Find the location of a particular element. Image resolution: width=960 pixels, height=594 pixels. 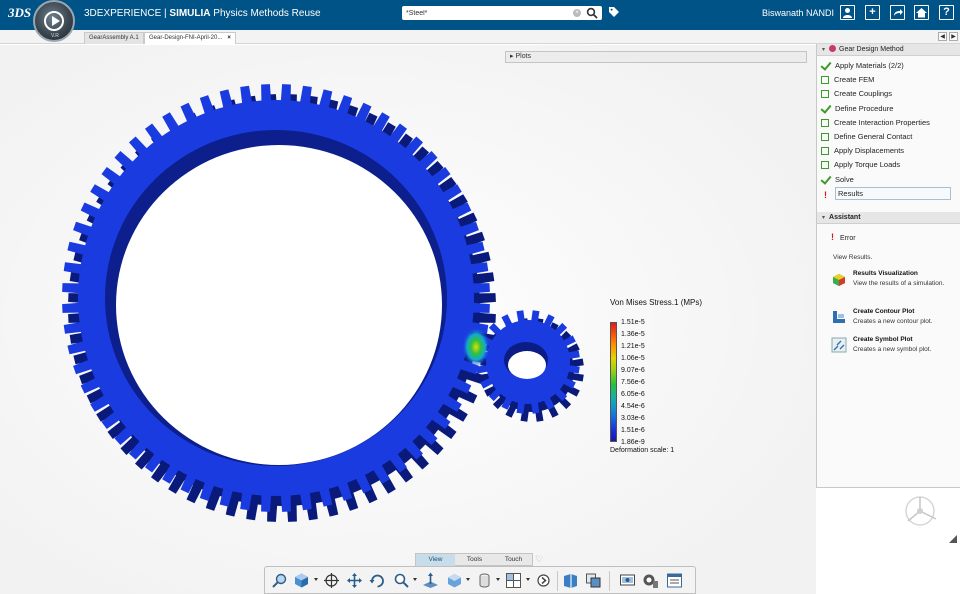

properties-icon is located at coordinates (674, 580).